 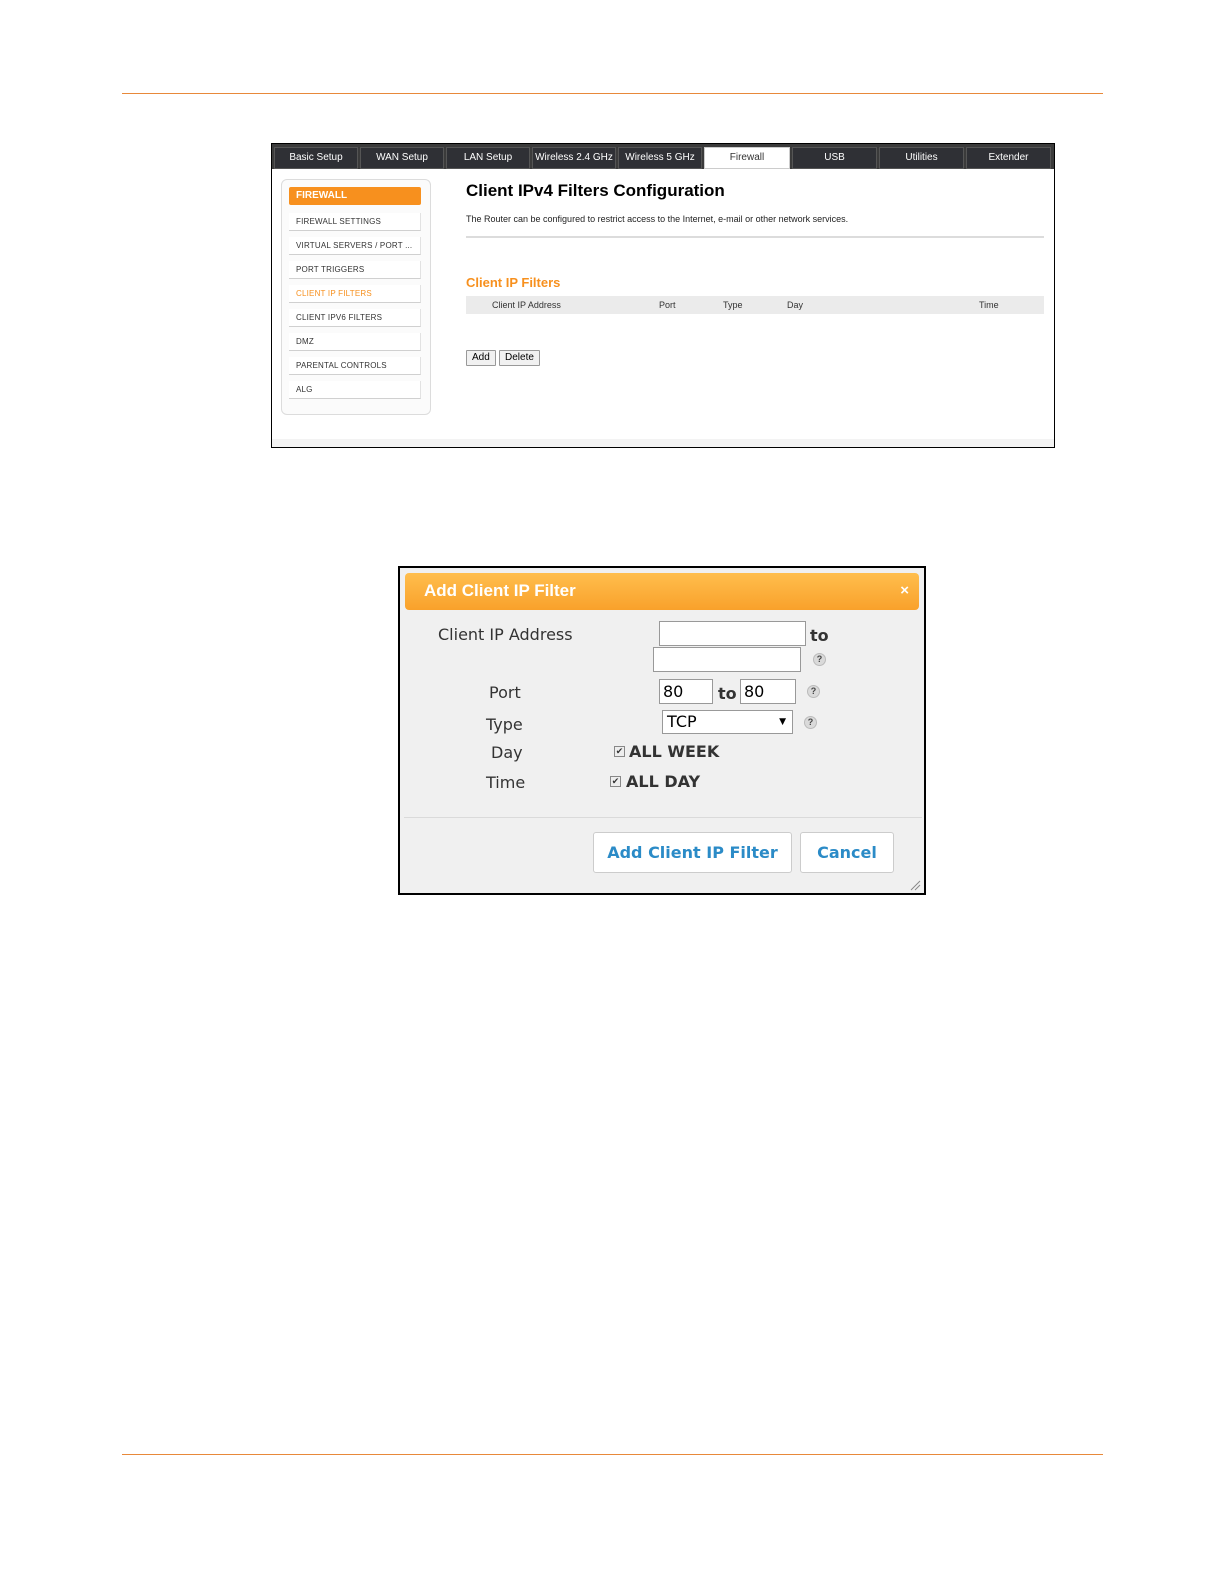 What do you see at coordinates (355, 270) in the screenshot?
I see `sidebar-item-port-triggers: PORT TRIGGERS` at bounding box center [355, 270].